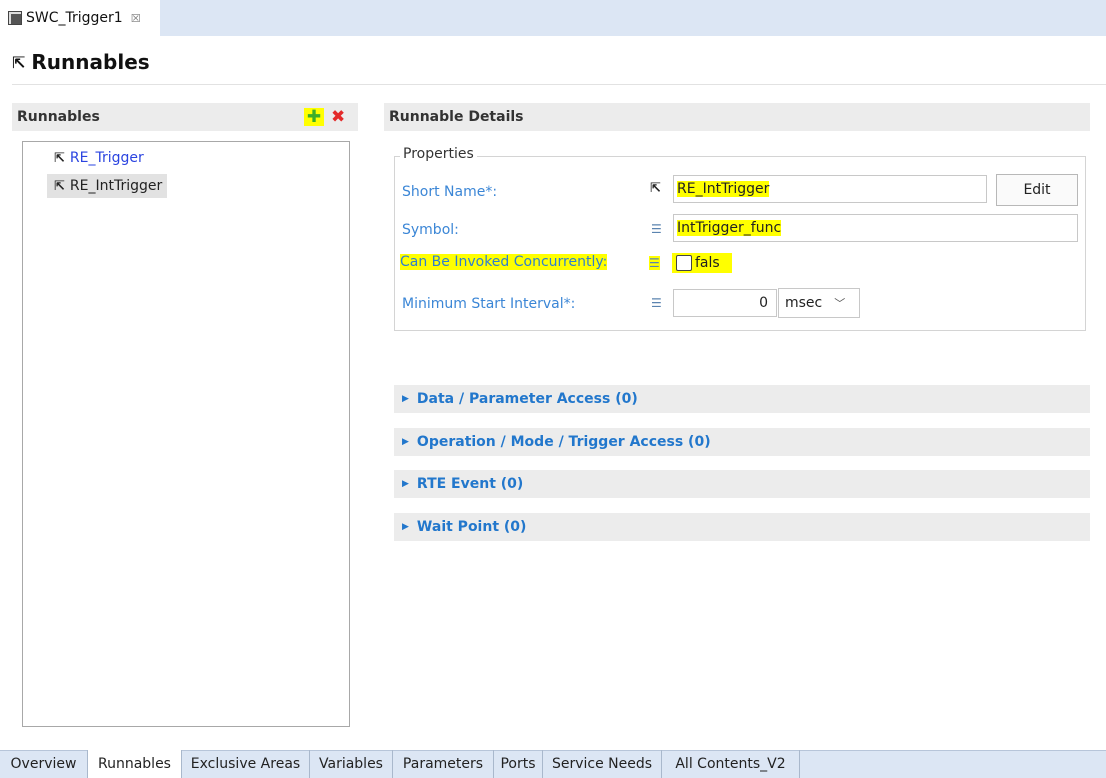 Image resolution: width=1106 pixels, height=778 pixels. What do you see at coordinates (450, 192) in the screenshot?
I see `short-name-label: Short Name*:` at bounding box center [450, 192].